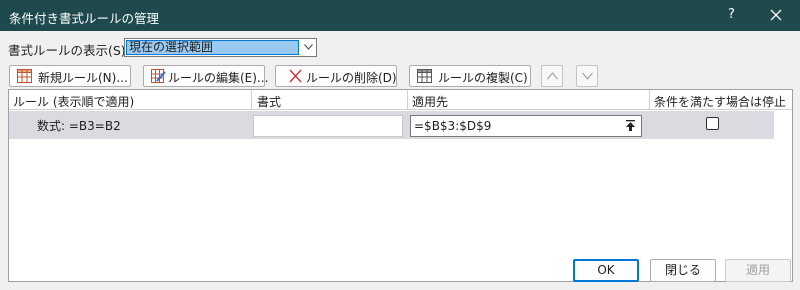 The width and height of the screenshot is (800, 290). I want to click on applies-to-field: =$B$3:$D$9, so click(526, 126).